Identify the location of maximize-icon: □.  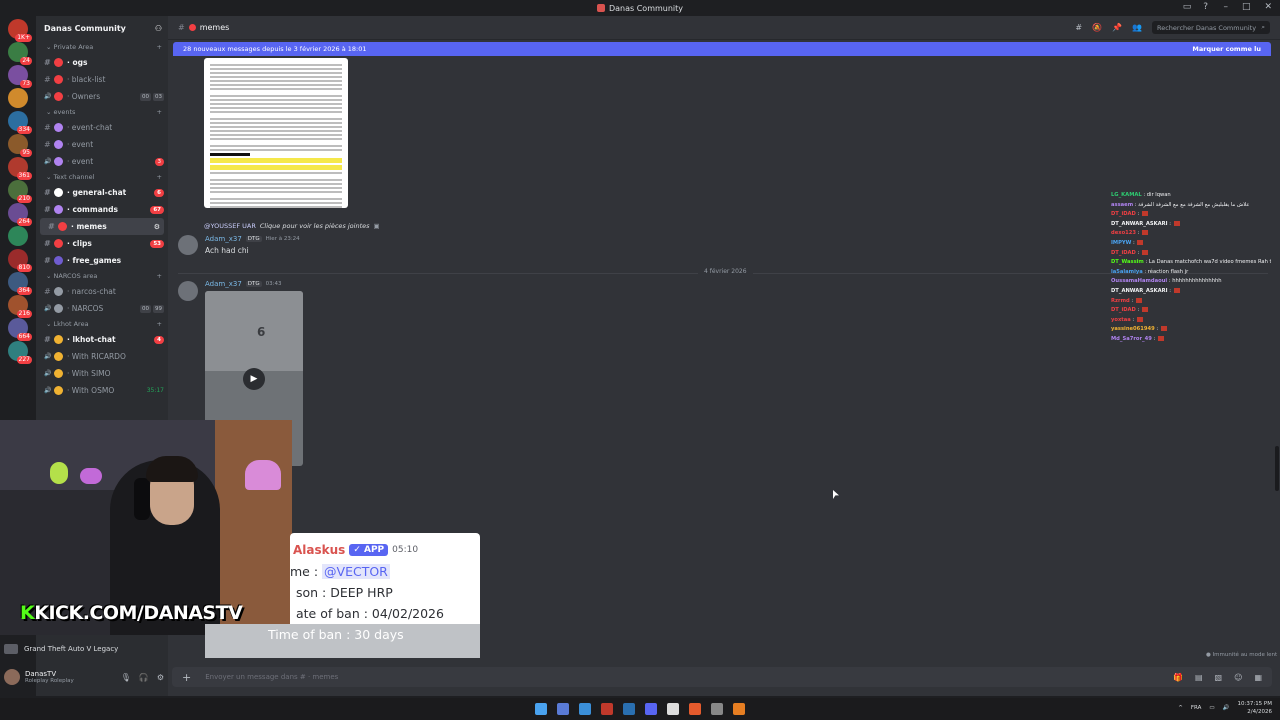
(1246, 7).